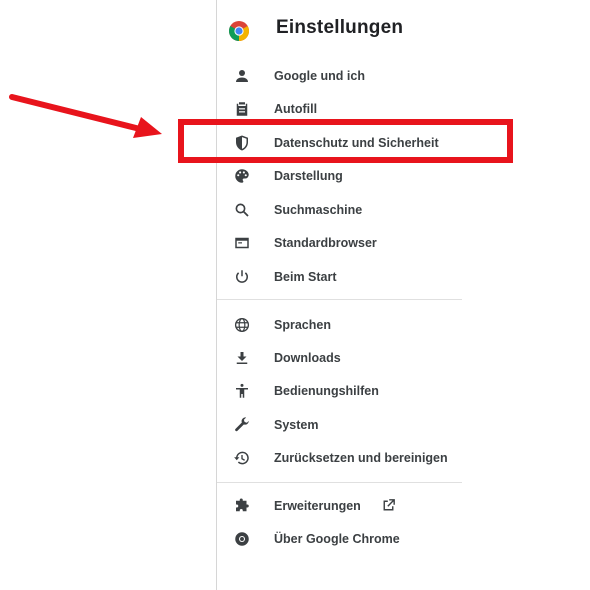  I want to click on sidebar-item-label: System, so click(296, 425).